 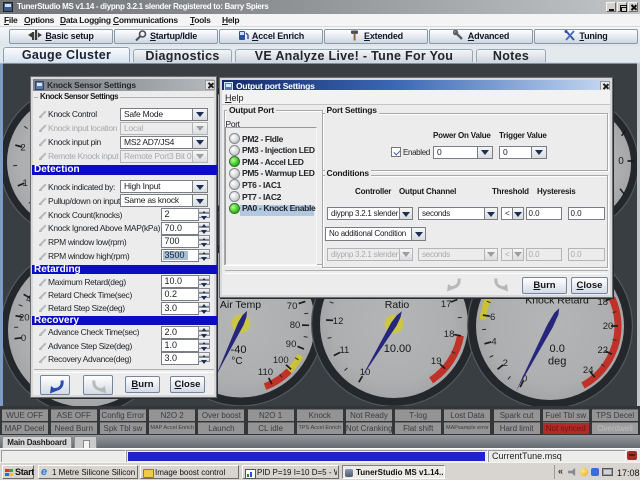 I want to click on svg-text: 12, so click(x=338, y=321).